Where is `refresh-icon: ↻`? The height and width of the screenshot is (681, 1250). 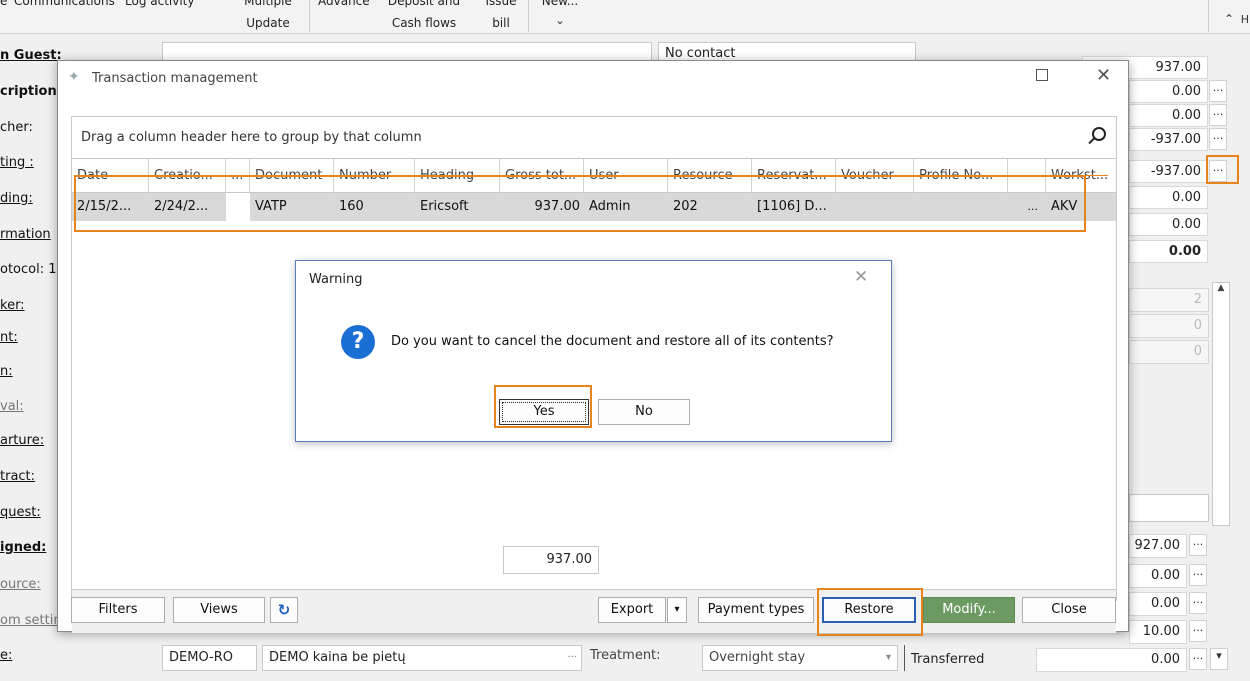
refresh-icon: ↻ is located at coordinates (284, 610).